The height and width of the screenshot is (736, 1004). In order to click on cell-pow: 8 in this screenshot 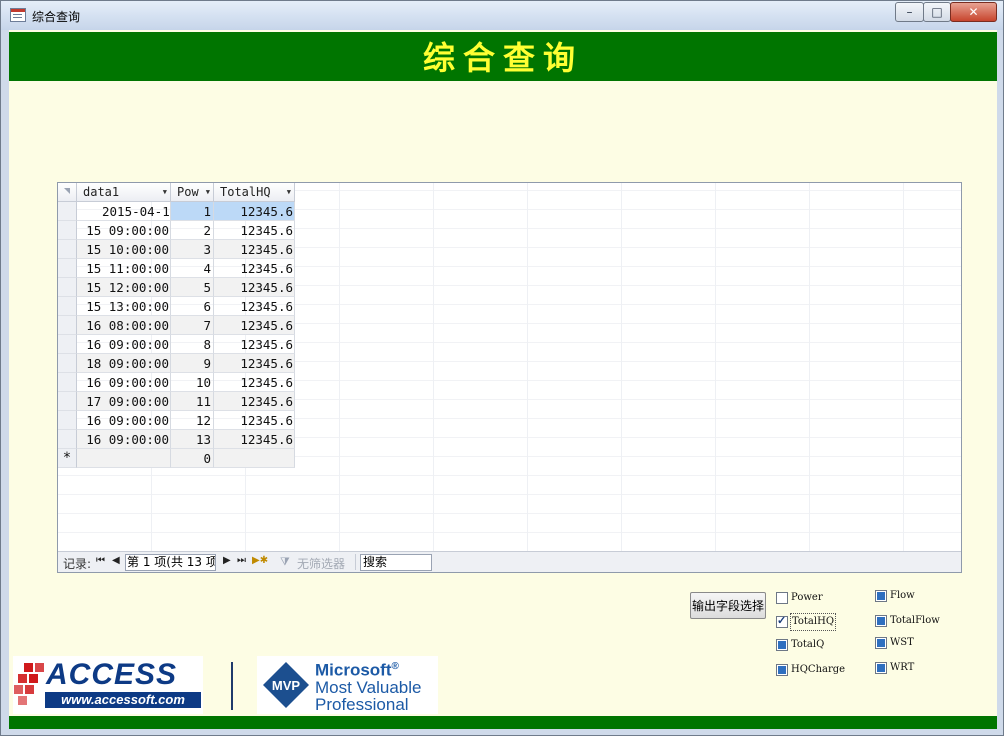, I will do `click(192, 344)`.